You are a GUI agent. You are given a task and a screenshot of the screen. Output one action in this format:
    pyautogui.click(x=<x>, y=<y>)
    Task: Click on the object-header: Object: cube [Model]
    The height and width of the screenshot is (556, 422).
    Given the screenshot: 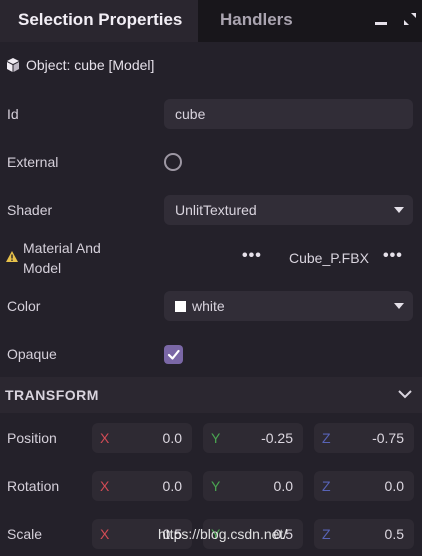 What is the action you would take?
    pyautogui.click(x=80, y=65)
    